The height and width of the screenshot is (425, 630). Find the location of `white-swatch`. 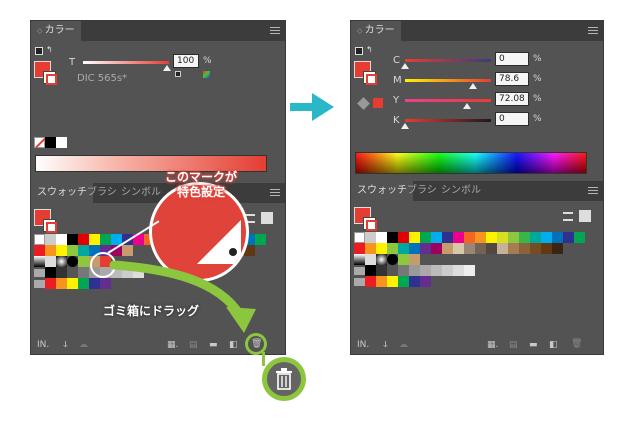

white-swatch is located at coordinates (61, 142).